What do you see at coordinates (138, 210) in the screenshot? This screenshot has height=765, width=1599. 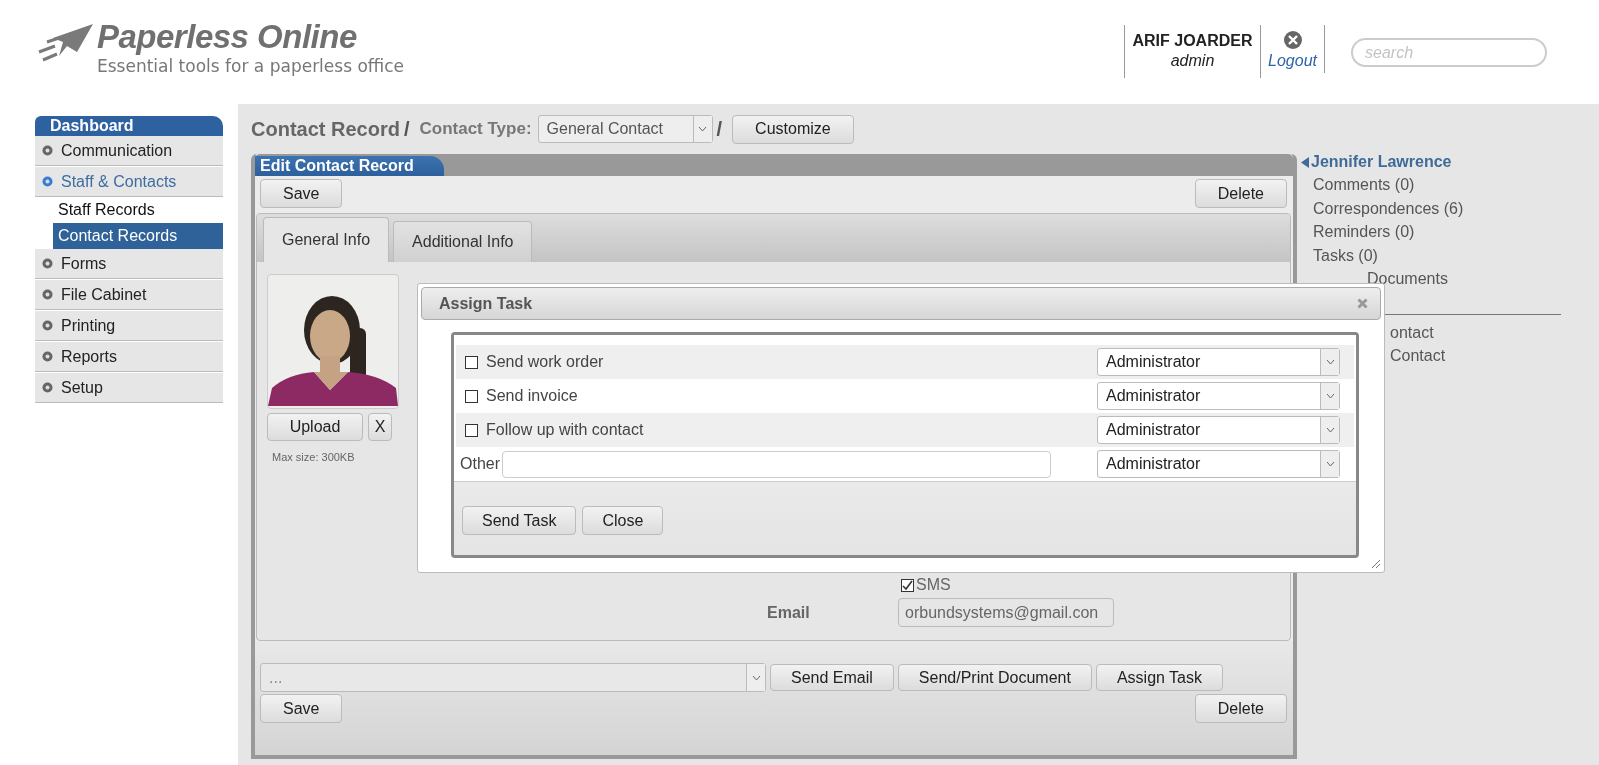 I see `sidebar-subitem: Staff Records` at bounding box center [138, 210].